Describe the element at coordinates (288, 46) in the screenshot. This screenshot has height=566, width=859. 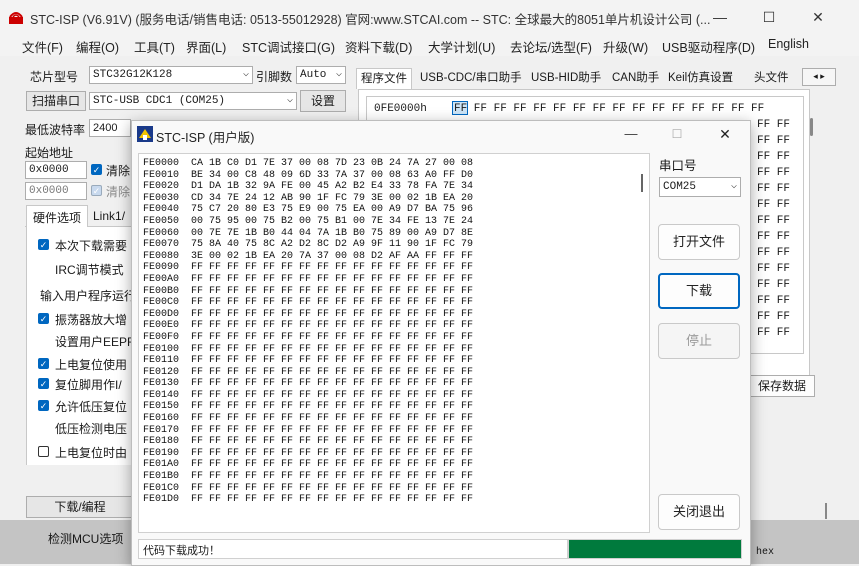
I see `menu-debug-interface: STC调试接口(G)` at that location.